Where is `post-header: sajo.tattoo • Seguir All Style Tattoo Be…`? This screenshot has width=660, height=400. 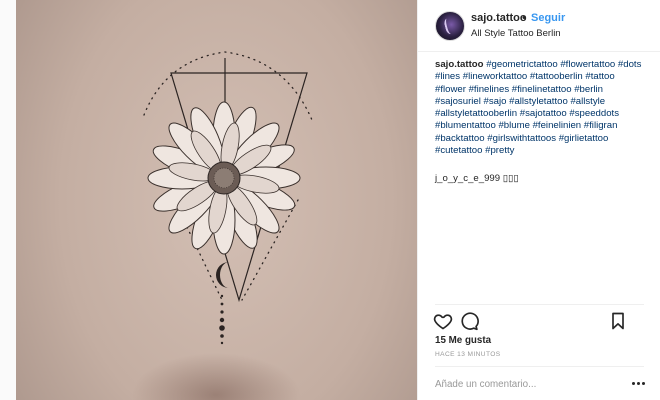 post-header: sajo.tattoo • Seguir All Style Tattoo Be… is located at coordinates (539, 26).